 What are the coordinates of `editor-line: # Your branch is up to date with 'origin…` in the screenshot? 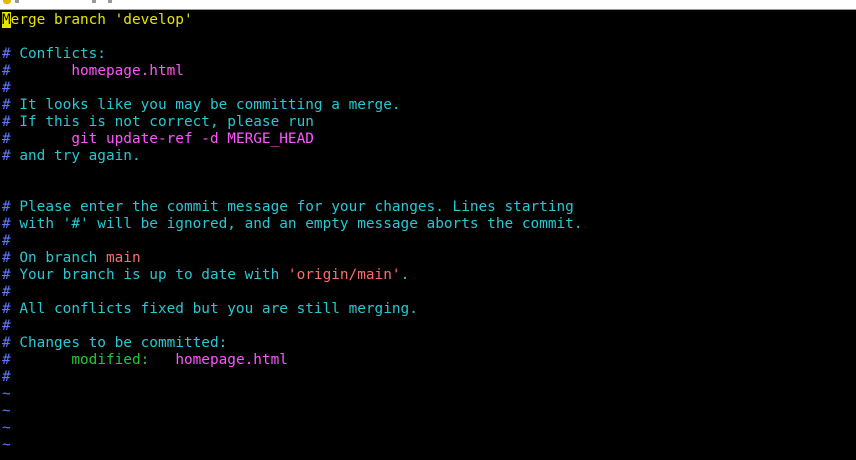 It's located at (428, 275).